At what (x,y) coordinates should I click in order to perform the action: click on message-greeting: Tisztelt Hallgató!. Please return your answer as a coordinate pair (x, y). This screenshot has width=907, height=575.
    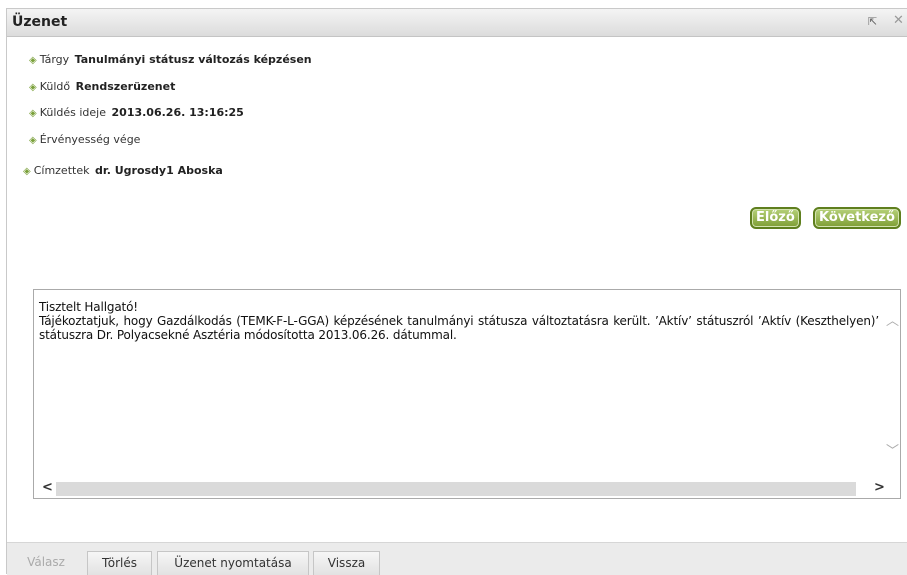
    Looking at the image, I should click on (88, 307).